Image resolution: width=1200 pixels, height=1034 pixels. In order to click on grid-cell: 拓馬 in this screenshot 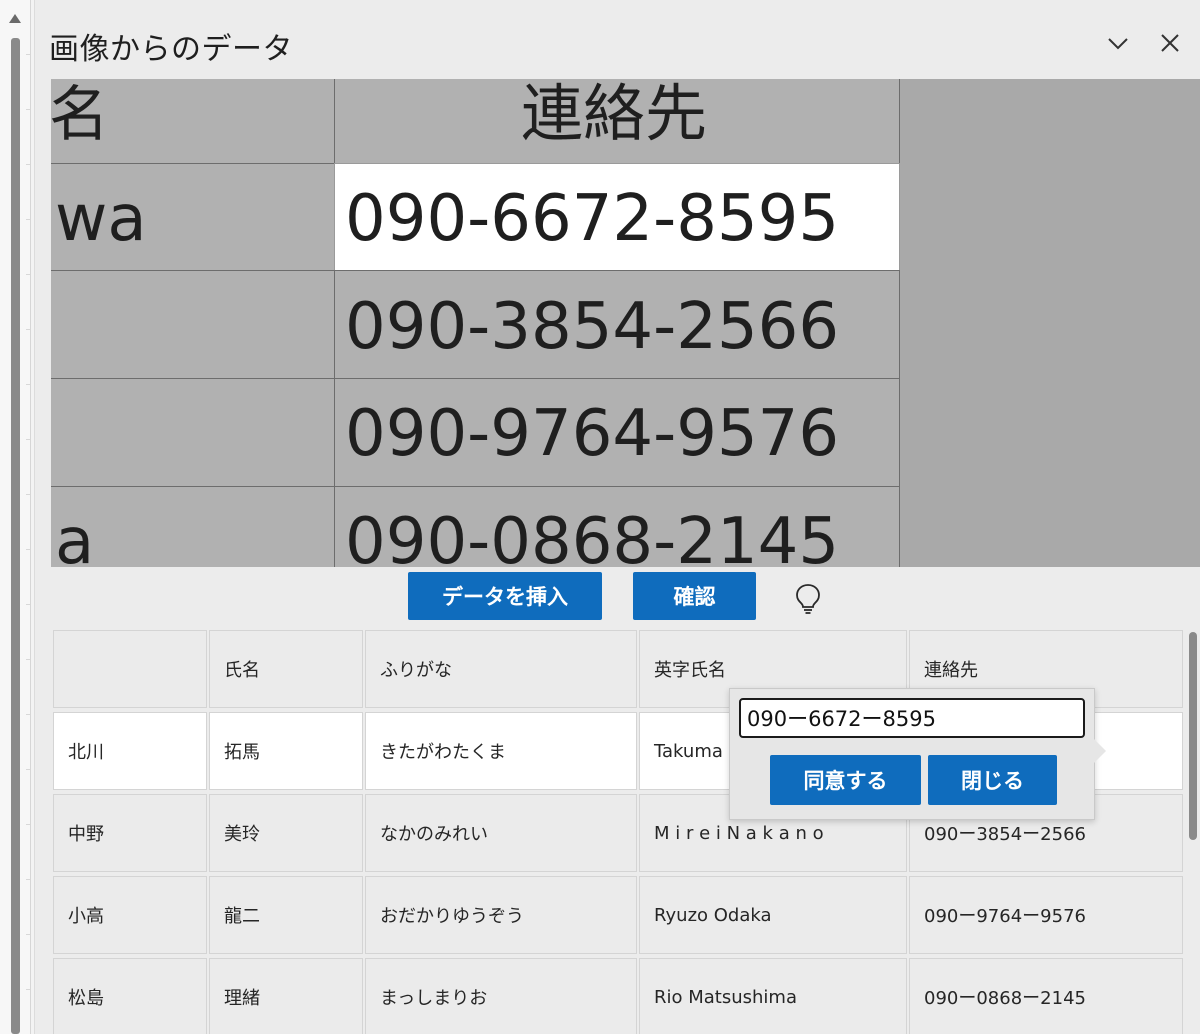, I will do `click(286, 751)`.